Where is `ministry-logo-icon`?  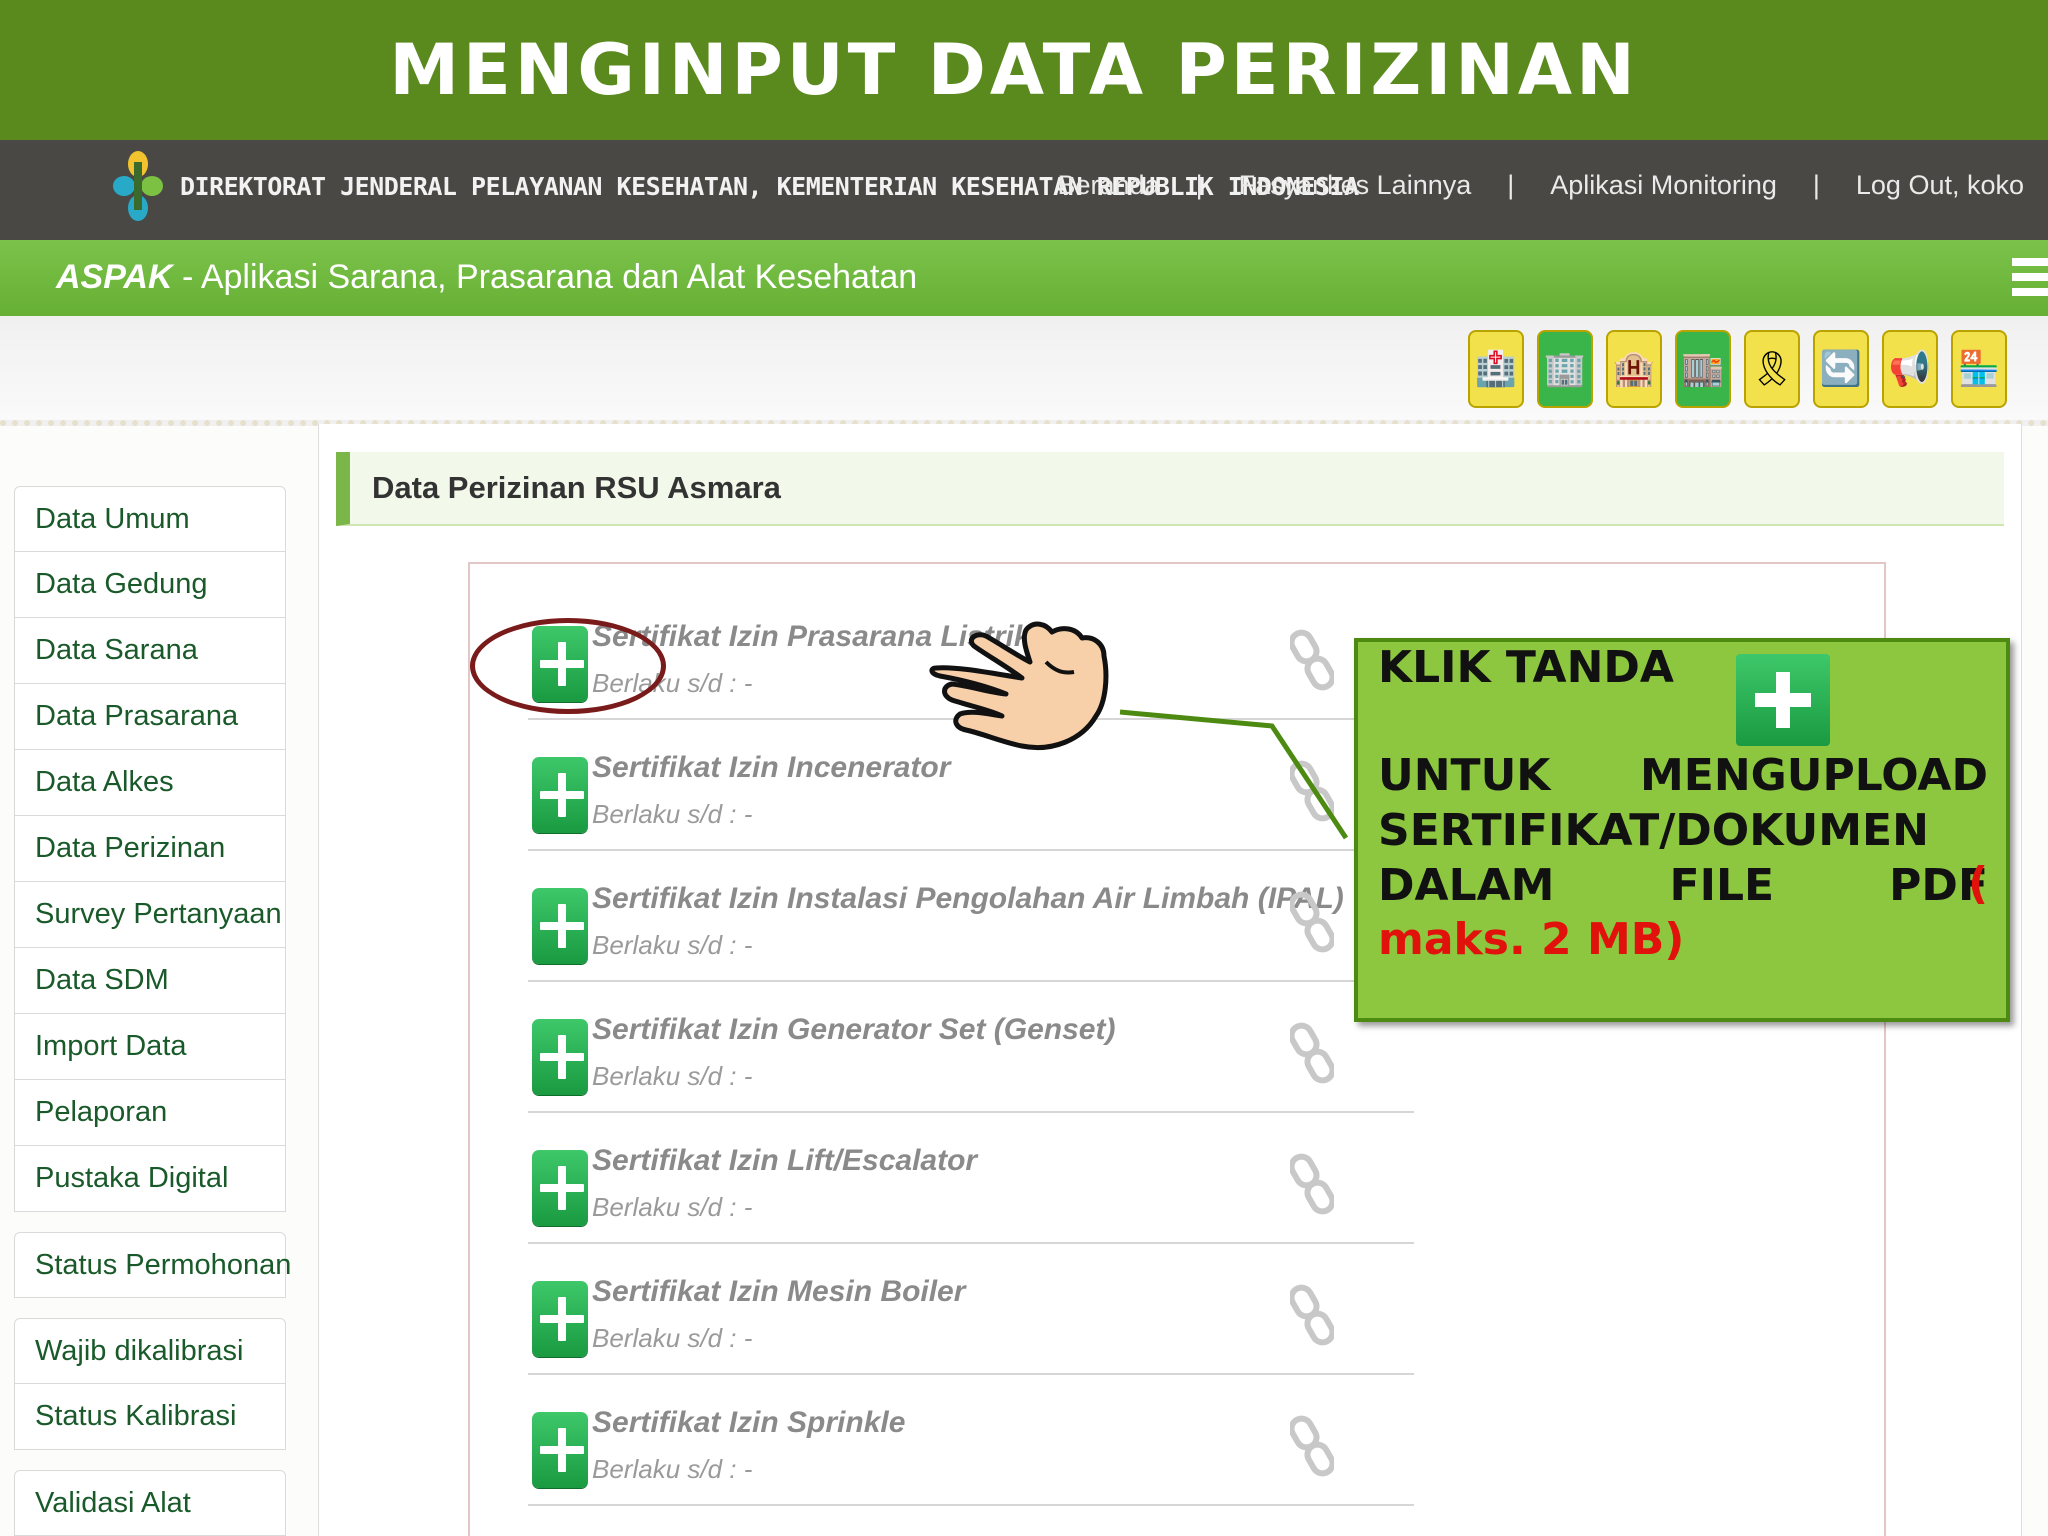
ministry-logo-icon is located at coordinates (138, 186).